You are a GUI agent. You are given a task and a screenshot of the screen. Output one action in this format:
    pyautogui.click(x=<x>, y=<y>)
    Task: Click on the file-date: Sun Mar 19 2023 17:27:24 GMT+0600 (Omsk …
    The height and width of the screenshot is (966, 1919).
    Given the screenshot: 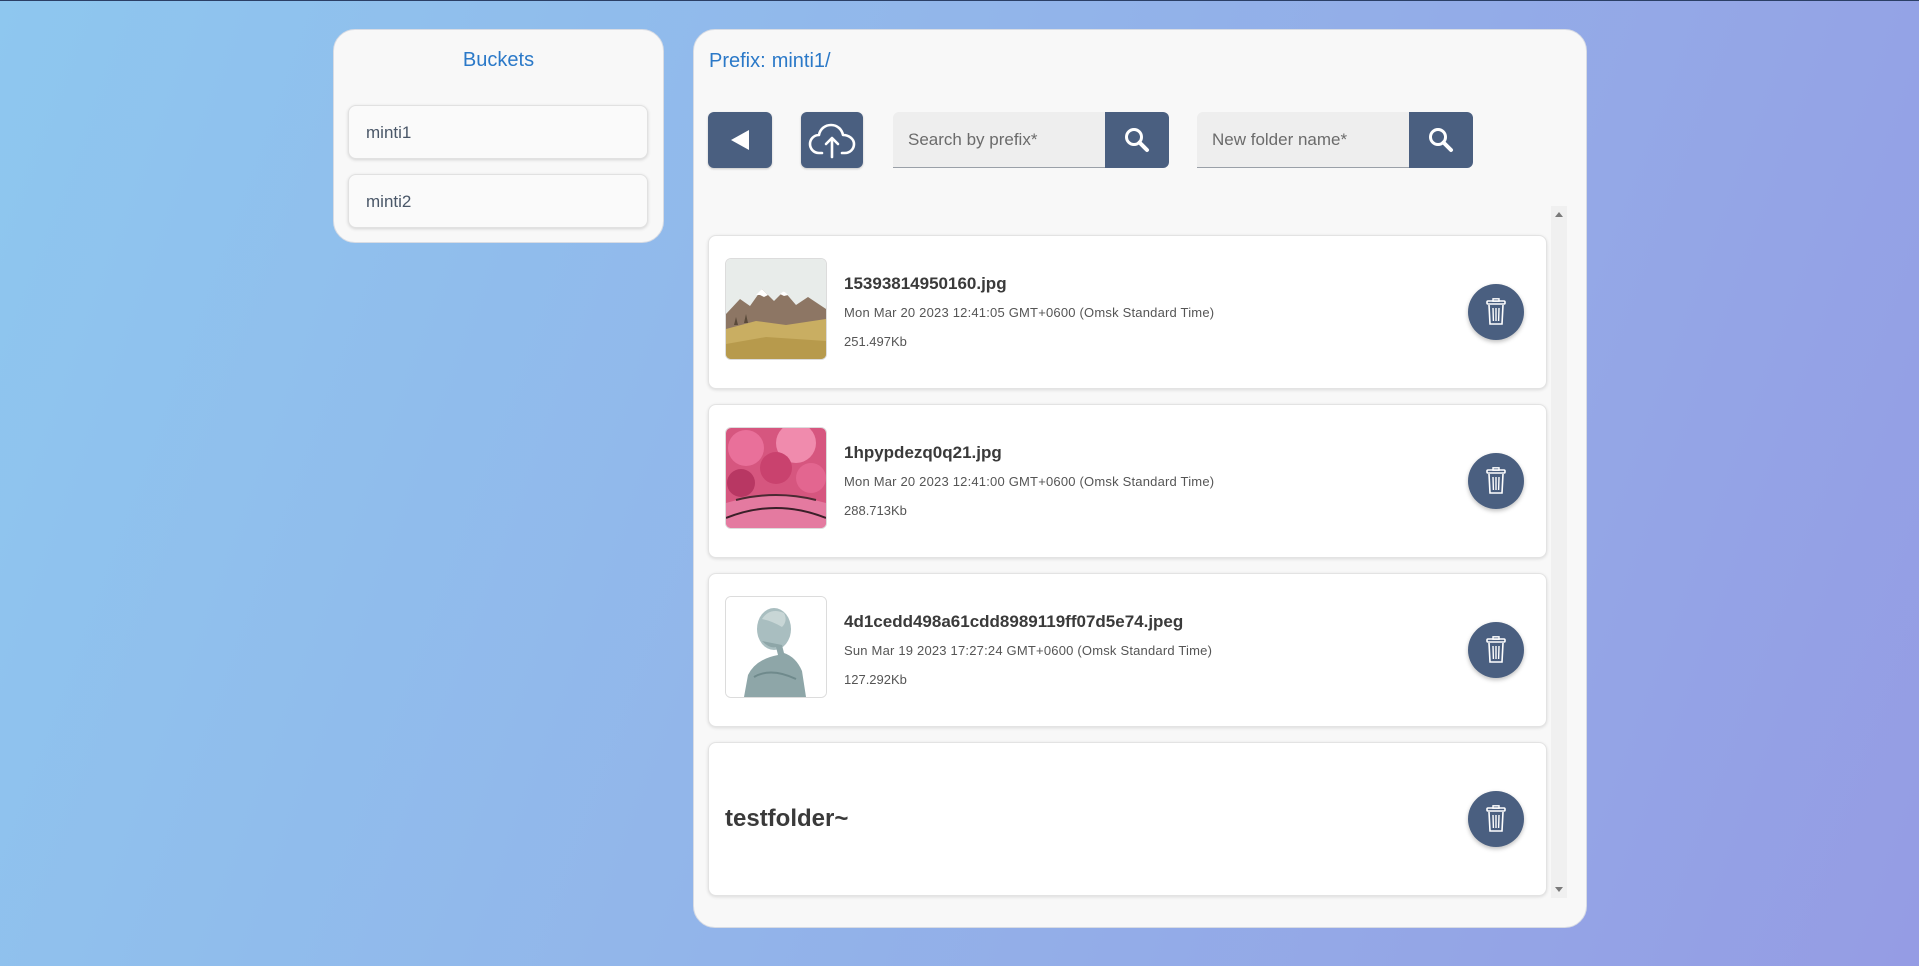 What is the action you would take?
    pyautogui.click(x=1028, y=650)
    